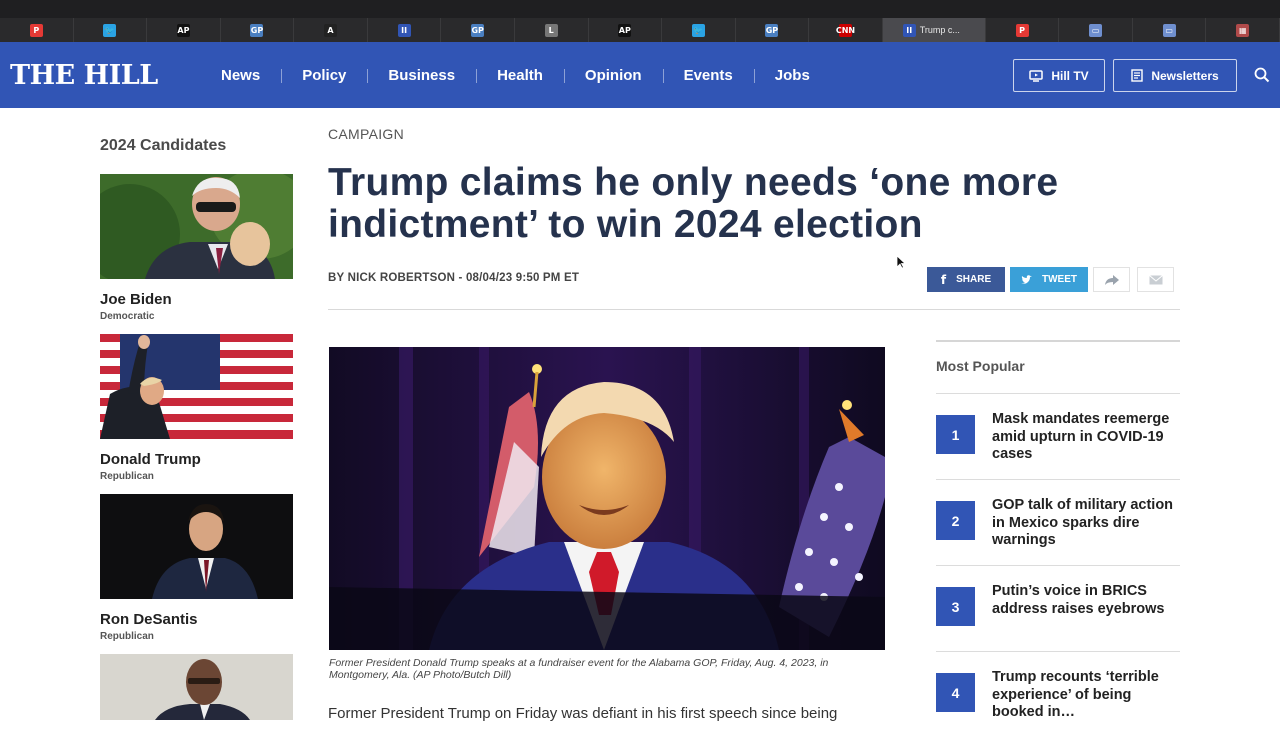  I want to click on nav-health: Health, so click(520, 75).